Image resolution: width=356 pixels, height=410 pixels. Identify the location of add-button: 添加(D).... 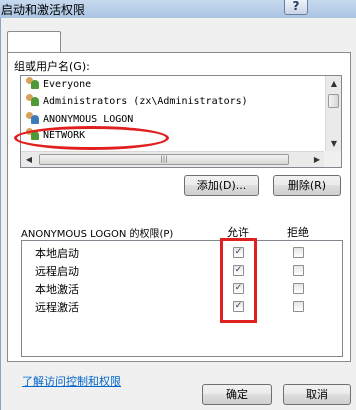
(221, 185).